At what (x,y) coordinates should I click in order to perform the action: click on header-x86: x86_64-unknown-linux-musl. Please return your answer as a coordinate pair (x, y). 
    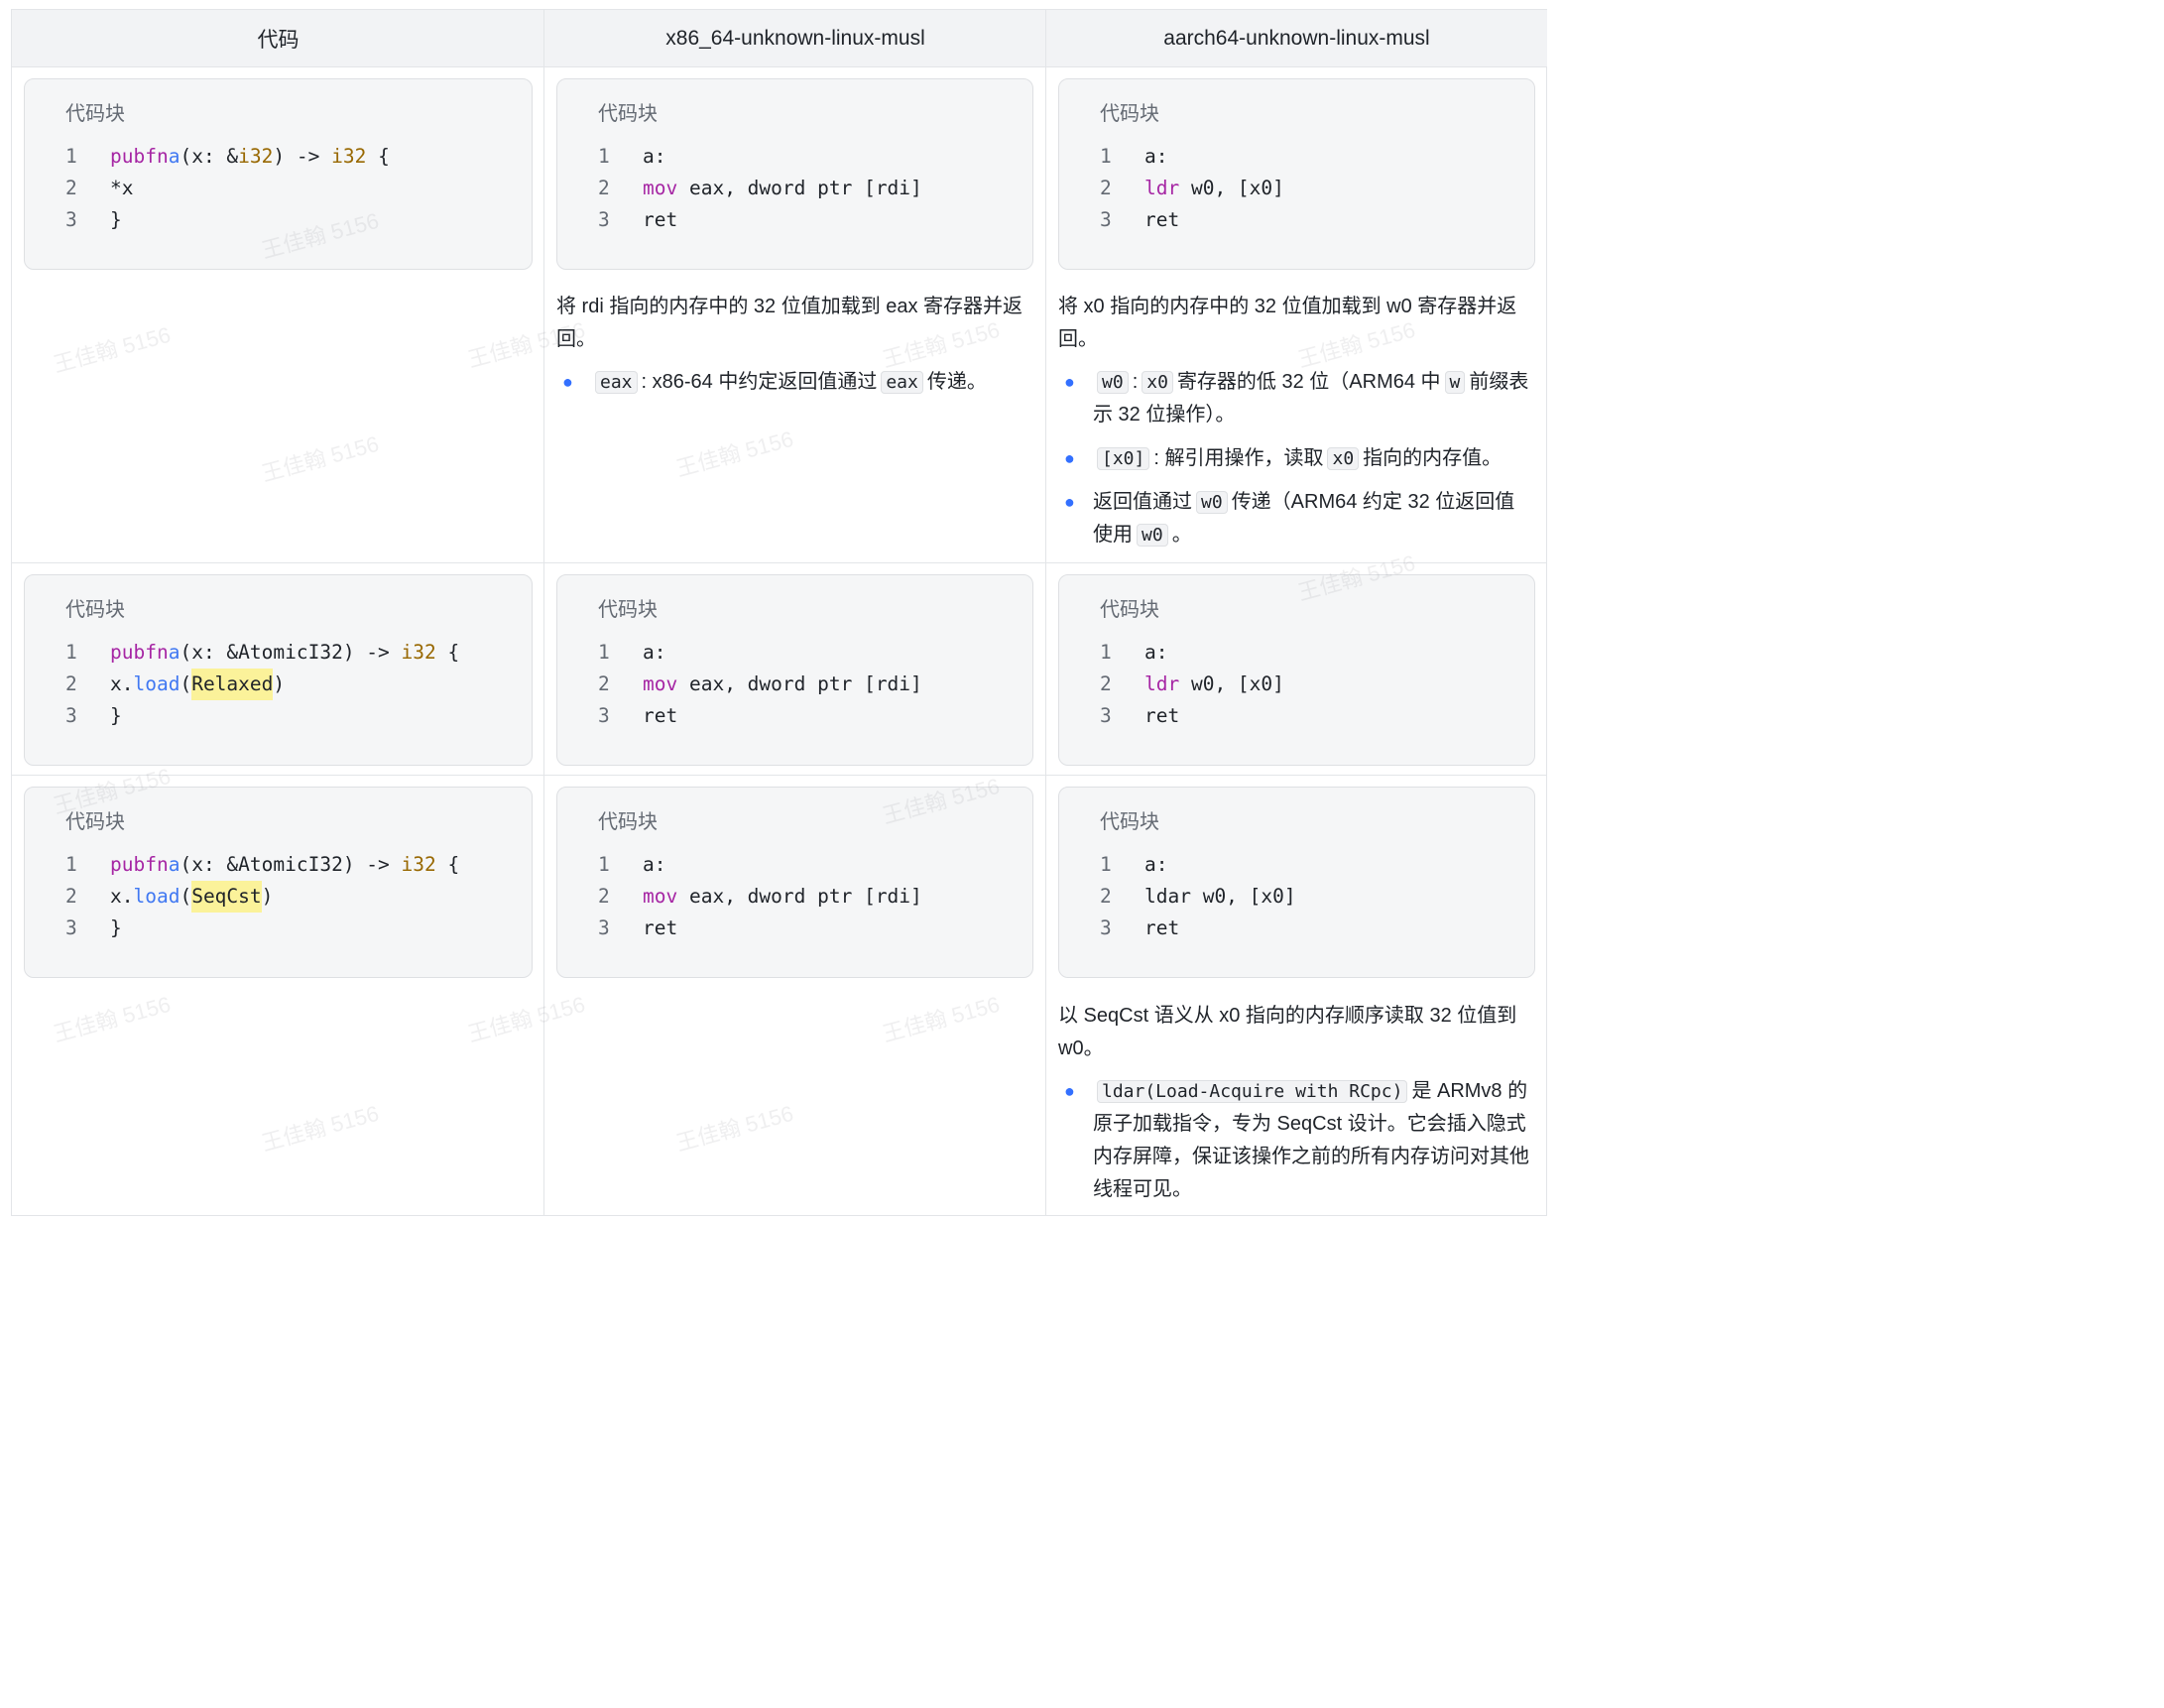
    Looking at the image, I should click on (795, 38).